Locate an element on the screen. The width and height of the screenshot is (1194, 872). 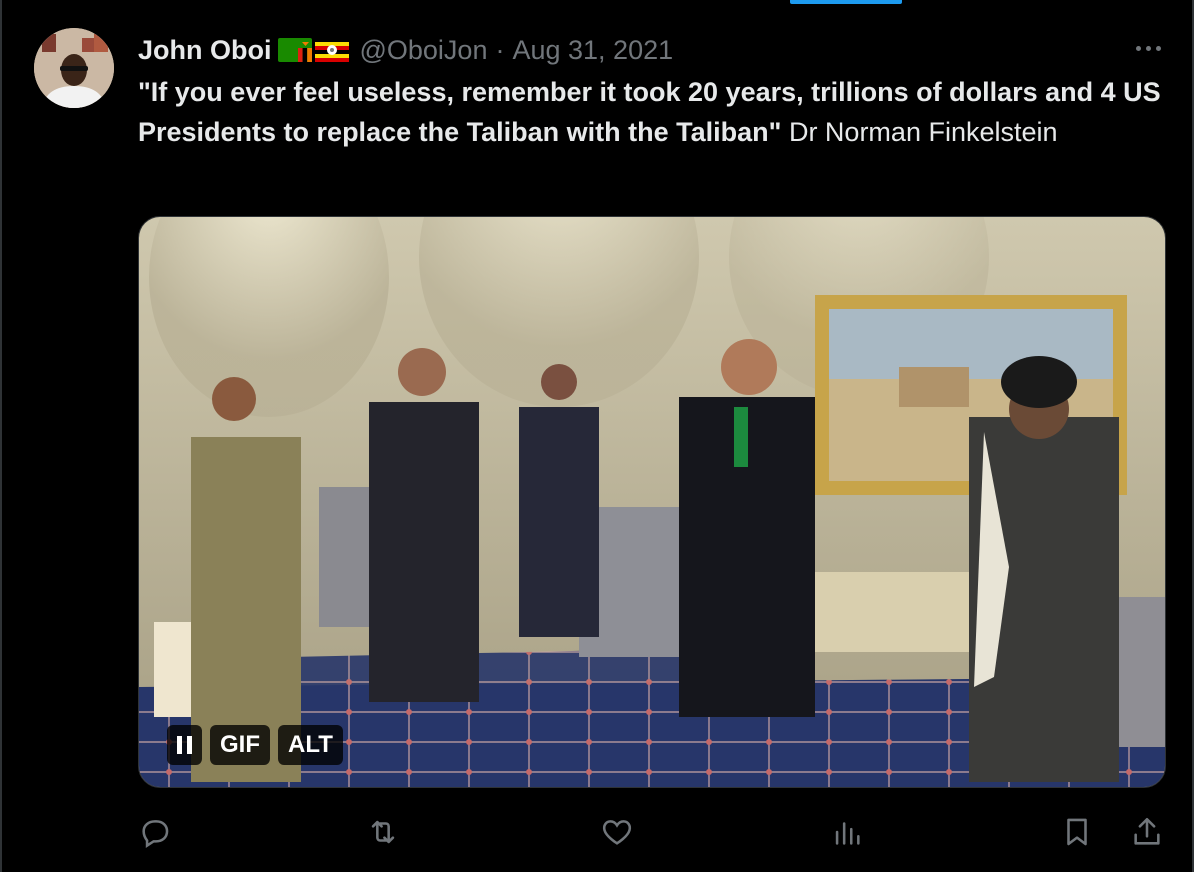
tweet-actions is located at coordinates (597, 832).